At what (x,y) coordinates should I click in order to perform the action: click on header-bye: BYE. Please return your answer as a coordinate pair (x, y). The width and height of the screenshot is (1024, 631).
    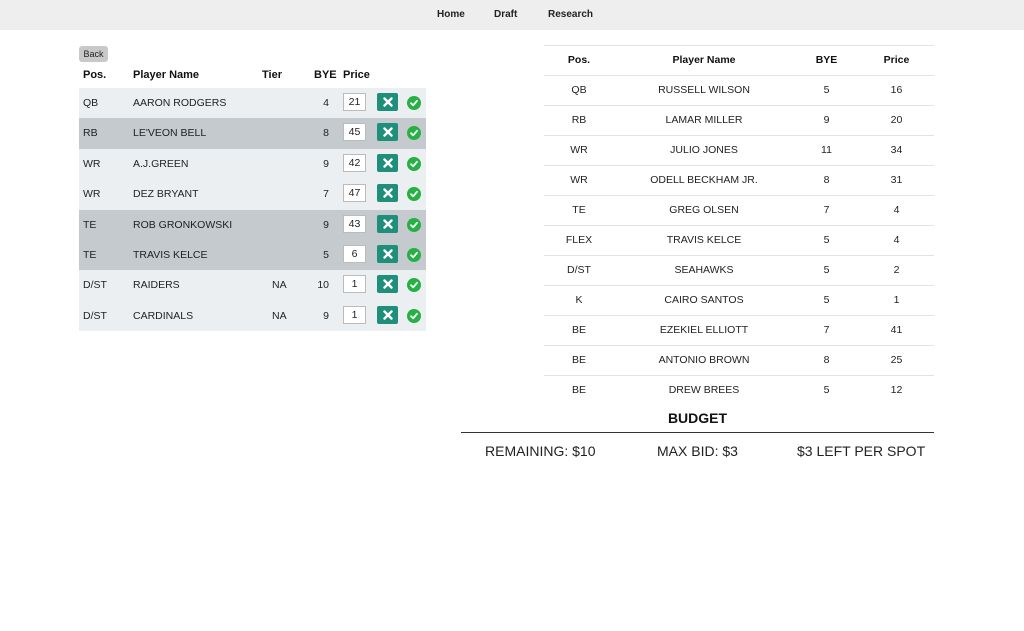
    Looking at the image, I should click on (325, 75).